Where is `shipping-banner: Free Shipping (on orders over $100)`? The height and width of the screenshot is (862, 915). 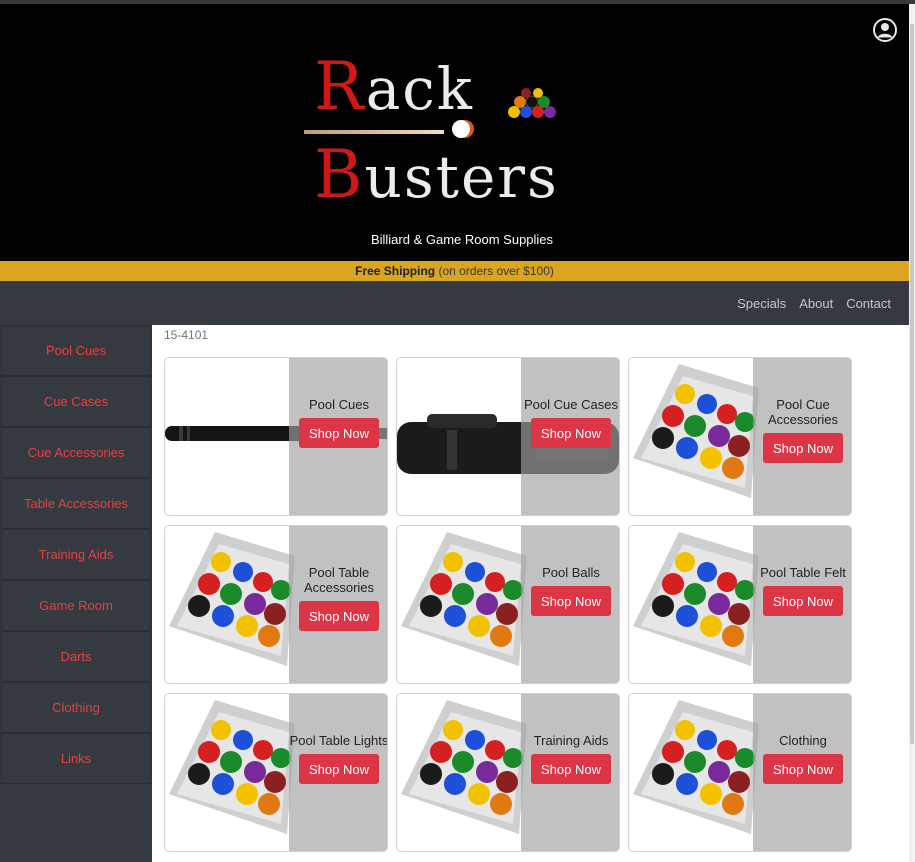
shipping-banner: Free Shipping (on orders over $100) is located at coordinates (454, 271).